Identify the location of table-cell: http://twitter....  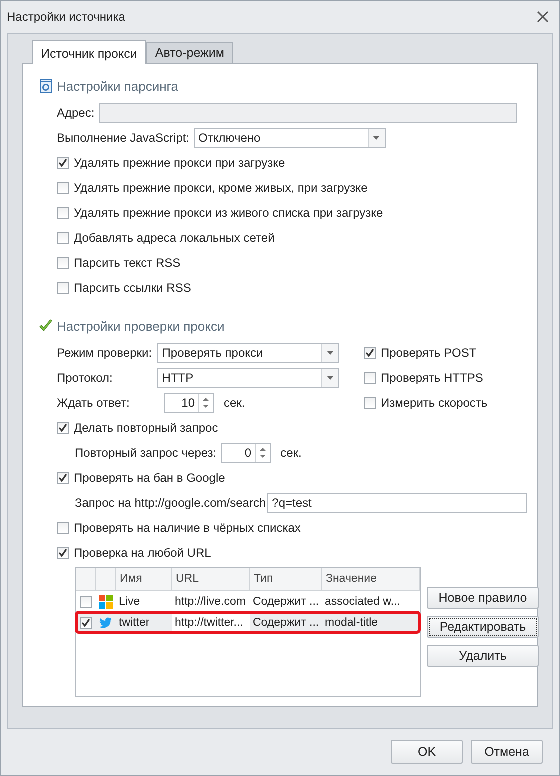
(211, 622).